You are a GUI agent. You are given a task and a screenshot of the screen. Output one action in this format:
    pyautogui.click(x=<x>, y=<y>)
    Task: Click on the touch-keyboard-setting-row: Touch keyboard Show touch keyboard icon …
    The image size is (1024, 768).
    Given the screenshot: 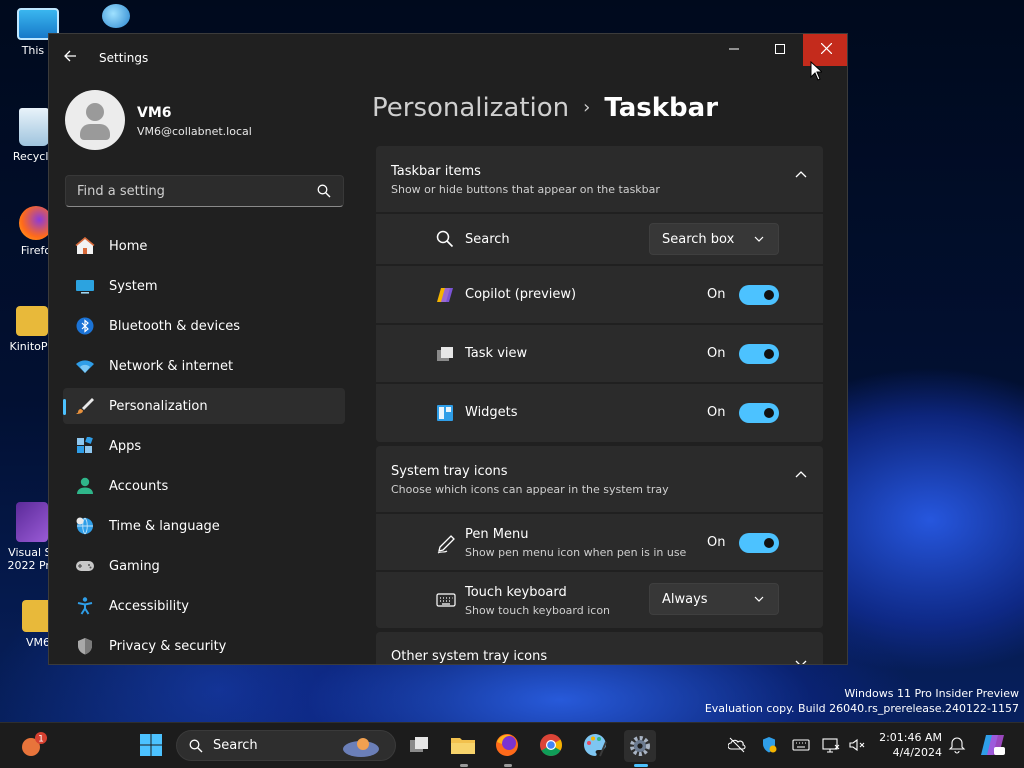 What is the action you would take?
    pyautogui.click(x=599, y=599)
    